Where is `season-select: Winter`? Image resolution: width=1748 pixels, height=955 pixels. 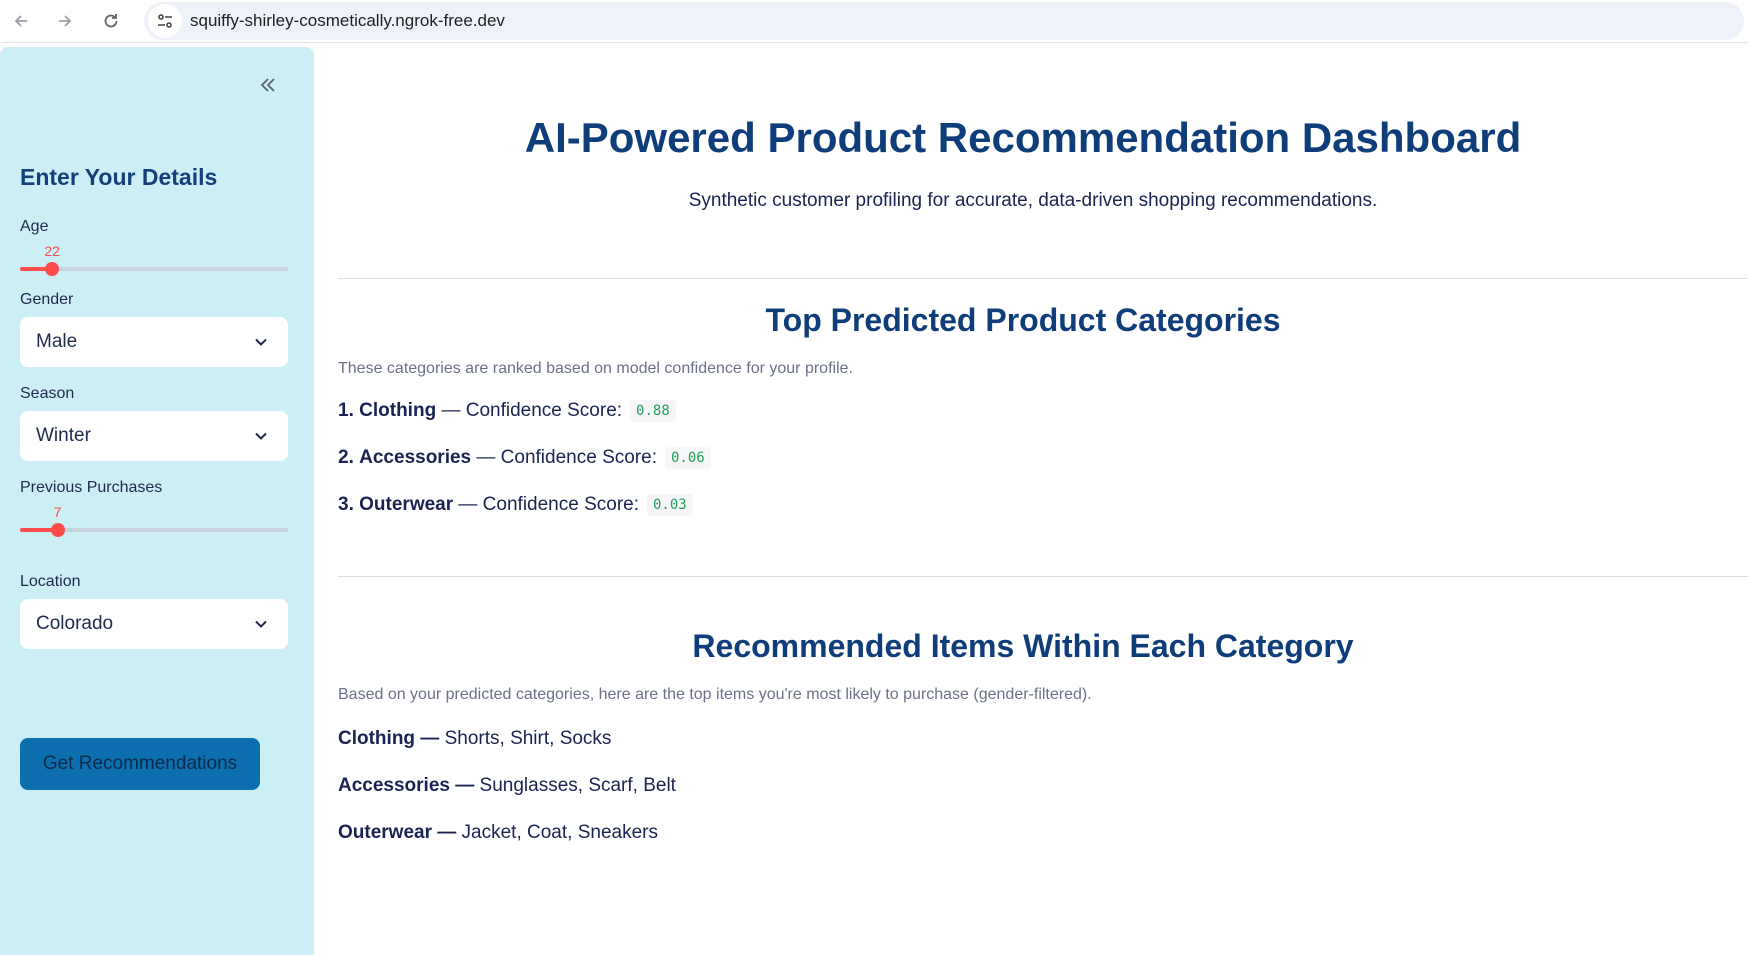 season-select: Winter is located at coordinates (154, 436).